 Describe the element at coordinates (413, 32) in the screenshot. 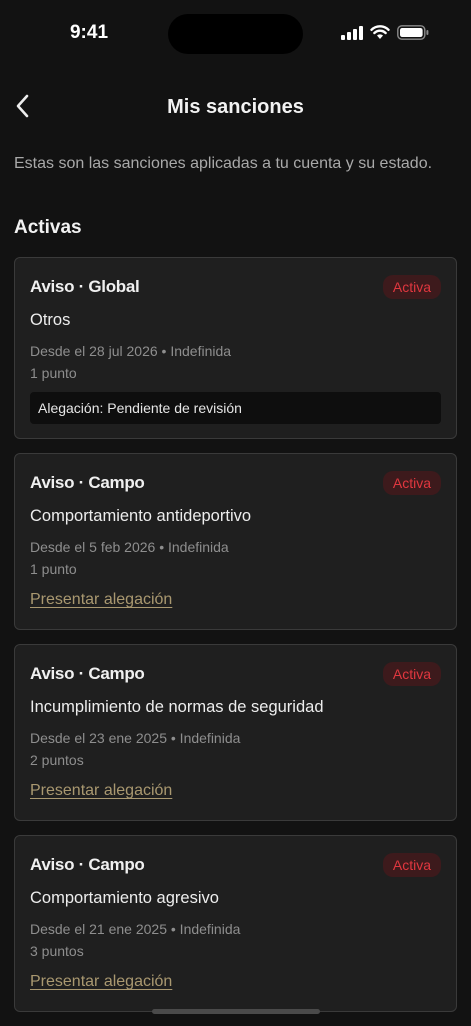

I see `battery-icon` at that location.